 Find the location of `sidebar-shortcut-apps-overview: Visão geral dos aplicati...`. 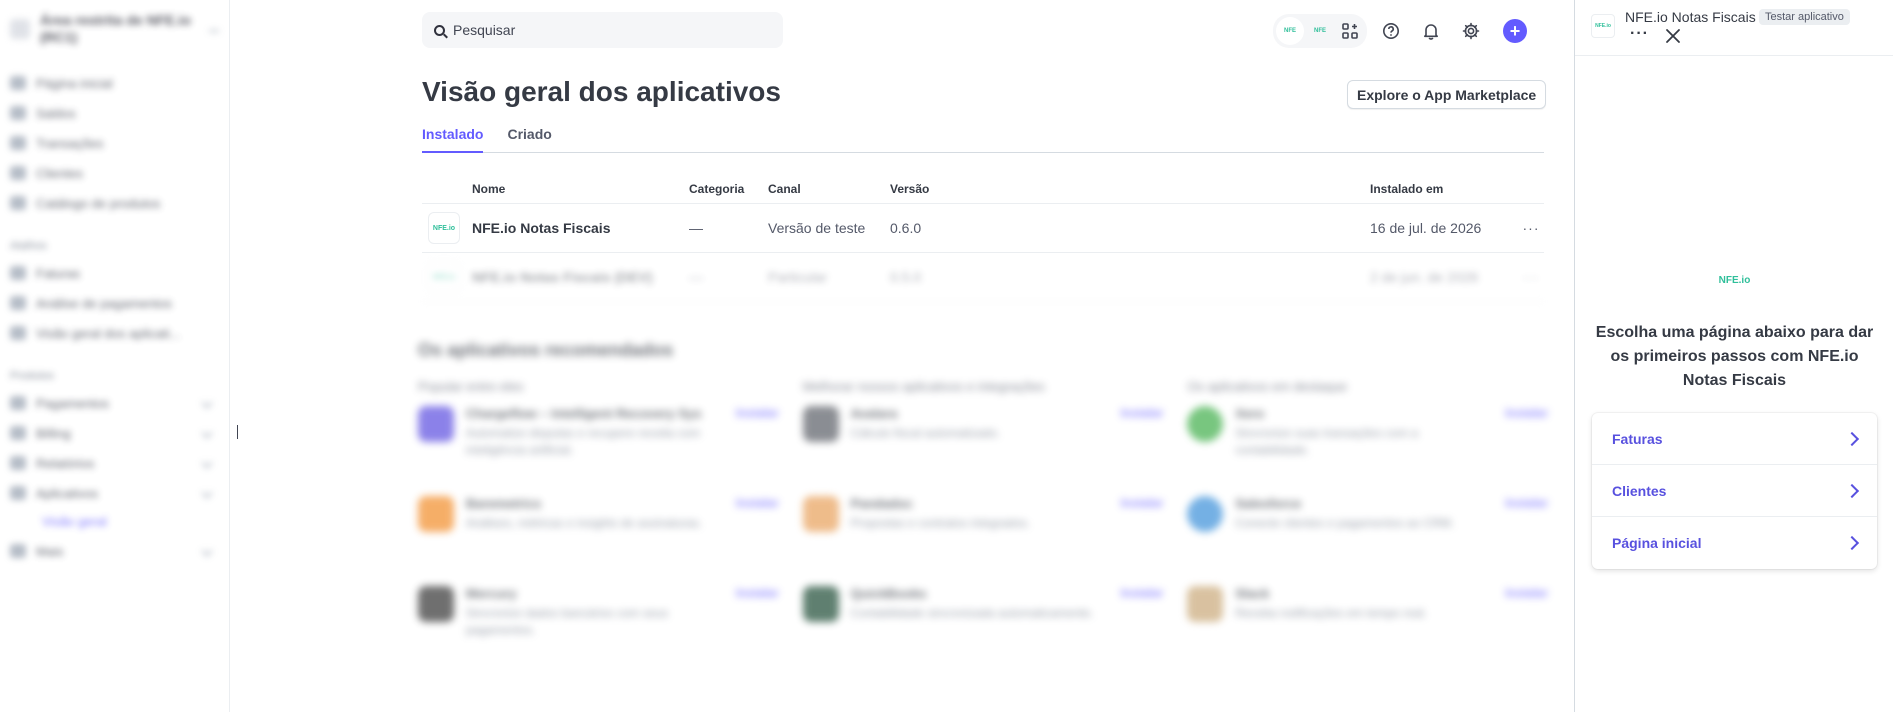

sidebar-shortcut-apps-overview: Visão geral dos aplicati... is located at coordinates (114, 333).